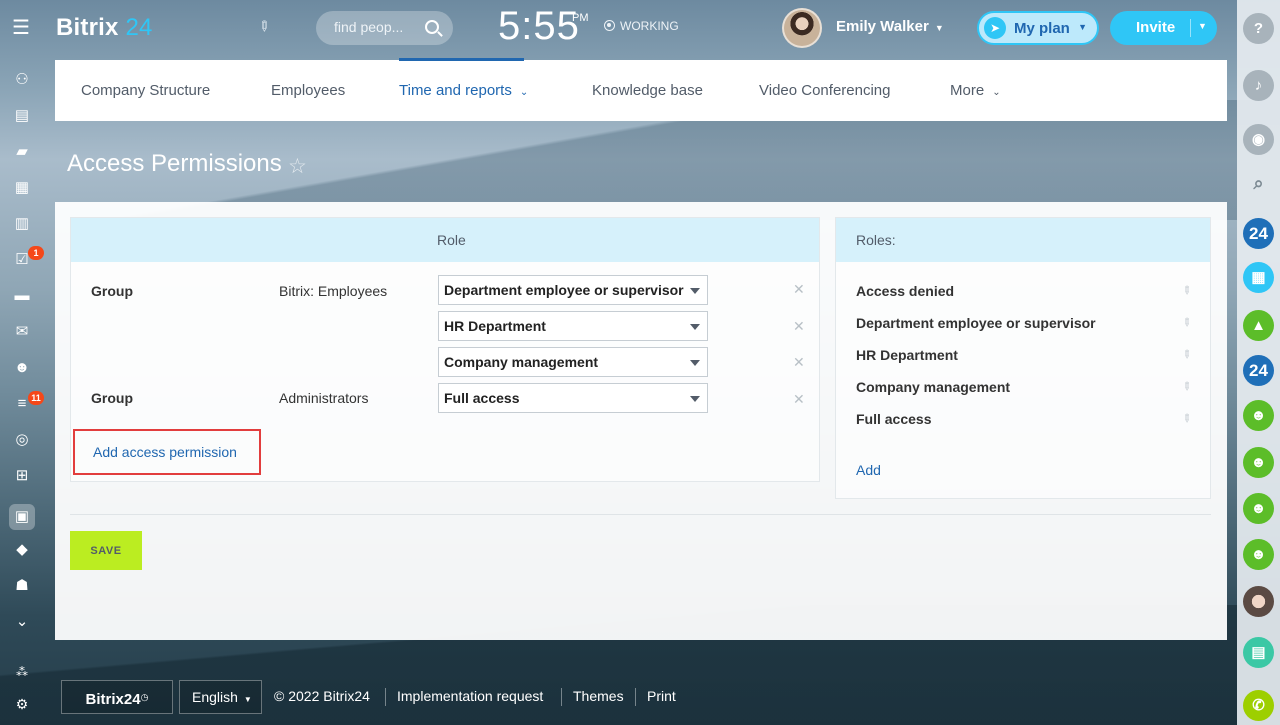 This screenshot has width=1280, height=725. What do you see at coordinates (112, 291) in the screenshot?
I see `row-type: Group` at bounding box center [112, 291].